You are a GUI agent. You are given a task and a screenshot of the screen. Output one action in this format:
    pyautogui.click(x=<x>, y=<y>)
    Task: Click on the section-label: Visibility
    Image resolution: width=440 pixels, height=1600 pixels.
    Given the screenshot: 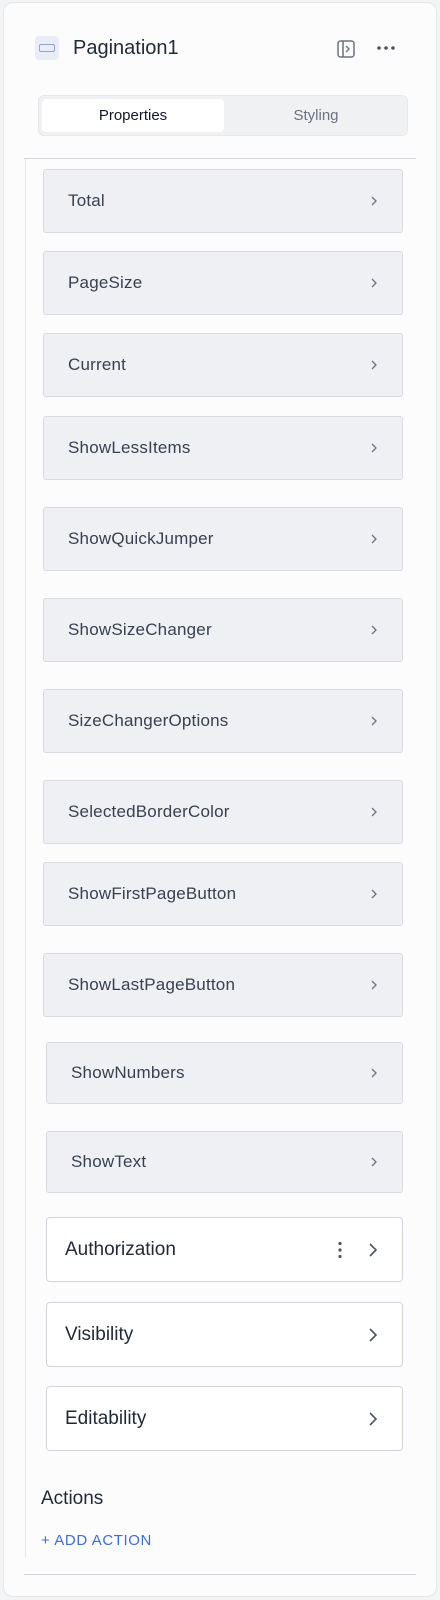 What is the action you would take?
    pyautogui.click(x=99, y=1334)
    